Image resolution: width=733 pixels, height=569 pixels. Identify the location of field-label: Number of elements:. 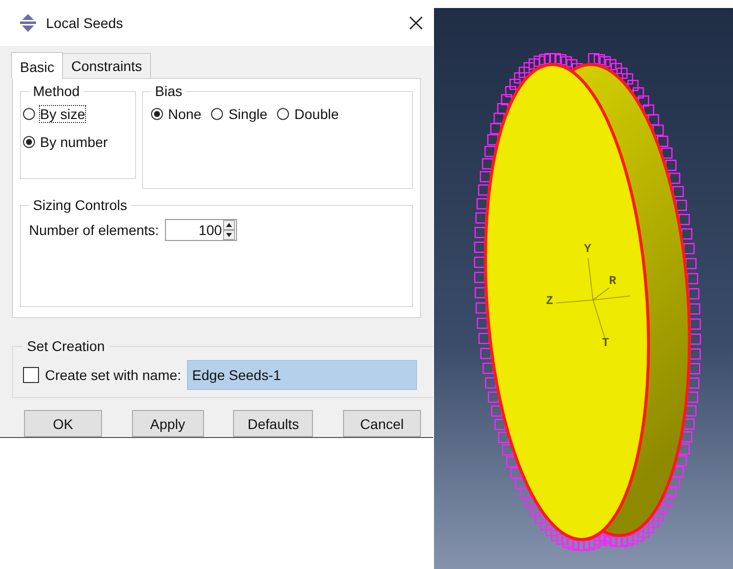
(94, 230).